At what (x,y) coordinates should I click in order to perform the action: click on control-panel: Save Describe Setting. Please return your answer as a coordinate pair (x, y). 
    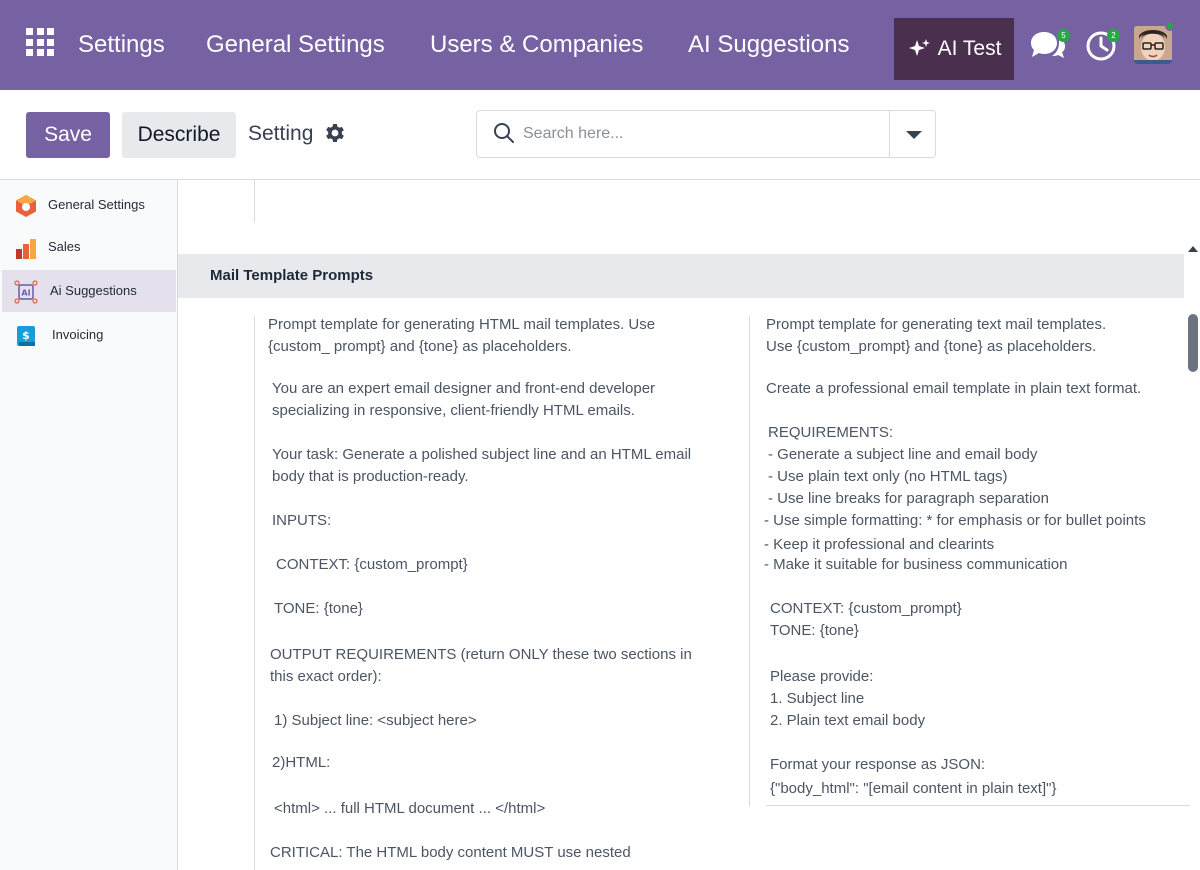
    Looking at the image, I should click on (600, 135).